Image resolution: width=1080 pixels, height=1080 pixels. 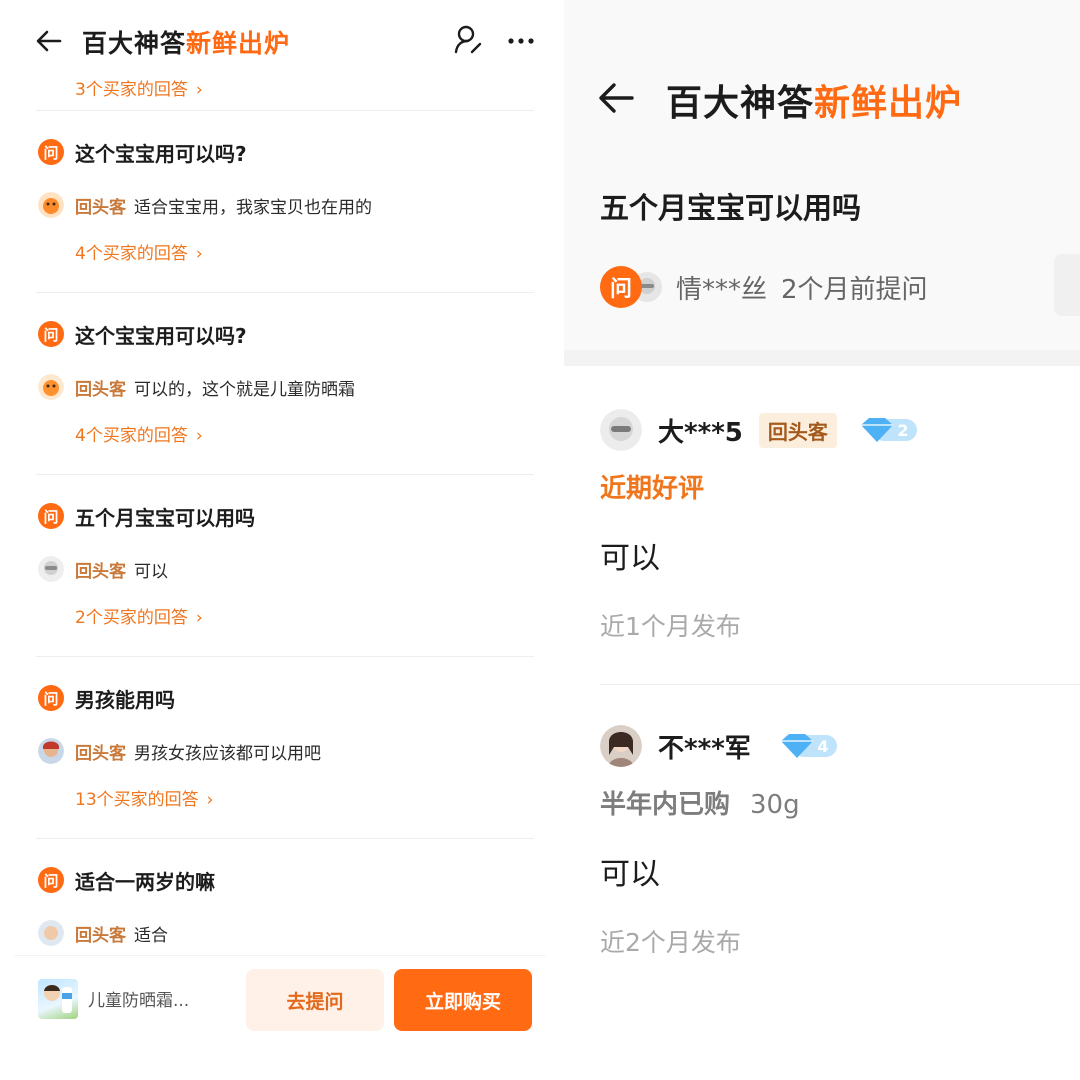 I want to click on more-icon, so click(x=521, y=41).